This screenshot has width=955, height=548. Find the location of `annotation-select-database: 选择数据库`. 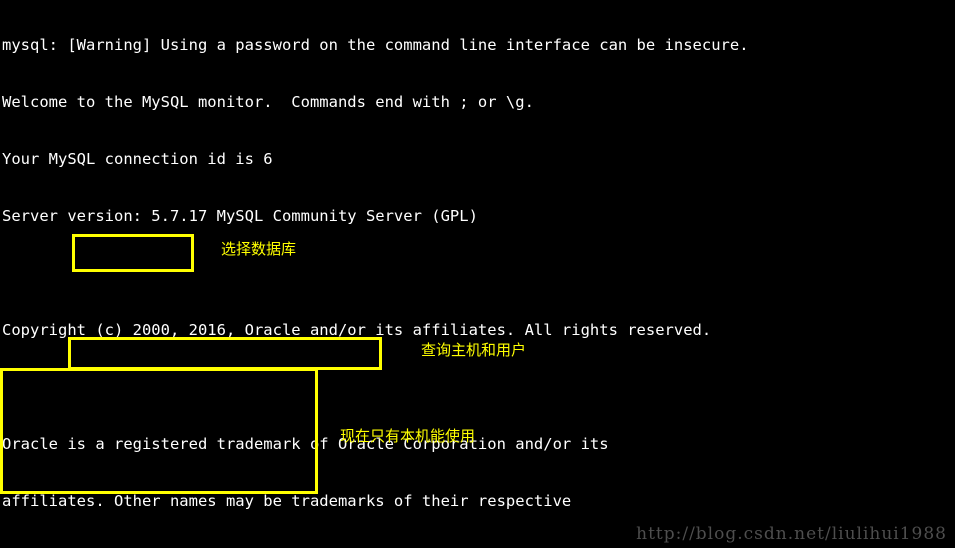

annotation-select-database: 选择数据库 is located at coordinates (259, 249).